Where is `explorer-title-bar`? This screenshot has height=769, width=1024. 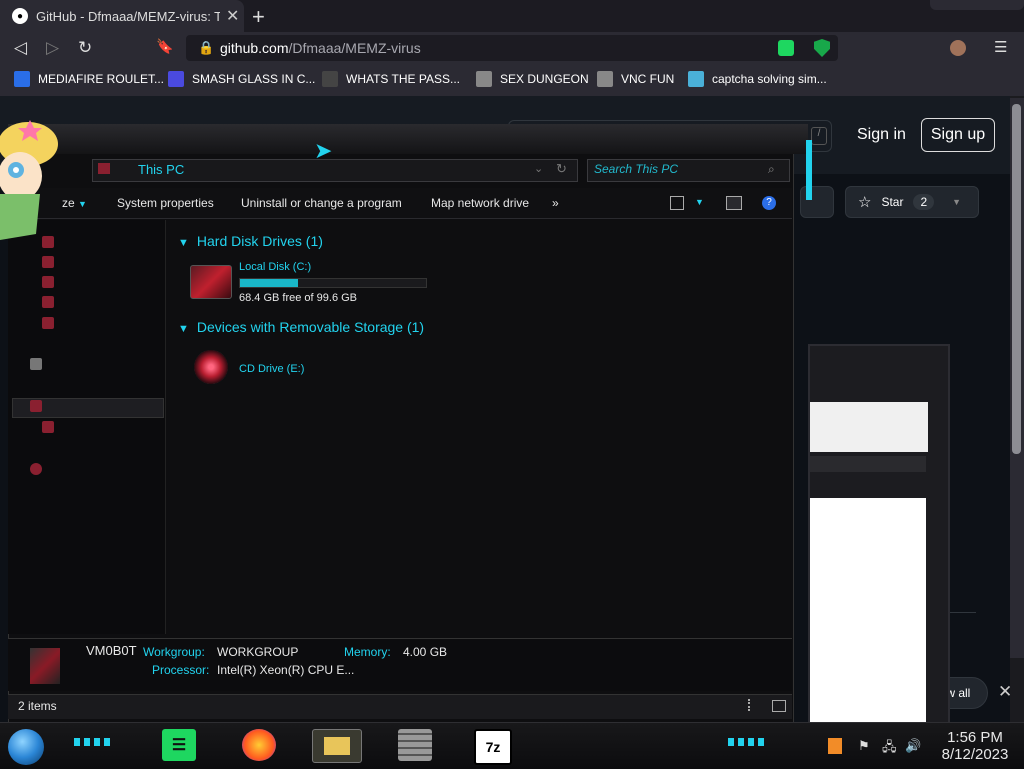
explorer-title-bar is located at coordinates (408, 139).